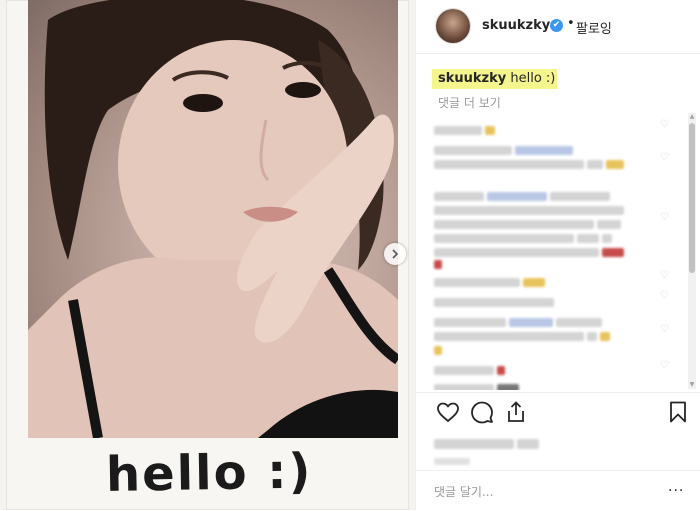 The height and width of the screenshot is (511, 700). What do you see at coordinates (516, 412) in the screenshot?
I see `share-icon` at bounding box center [516, 412].